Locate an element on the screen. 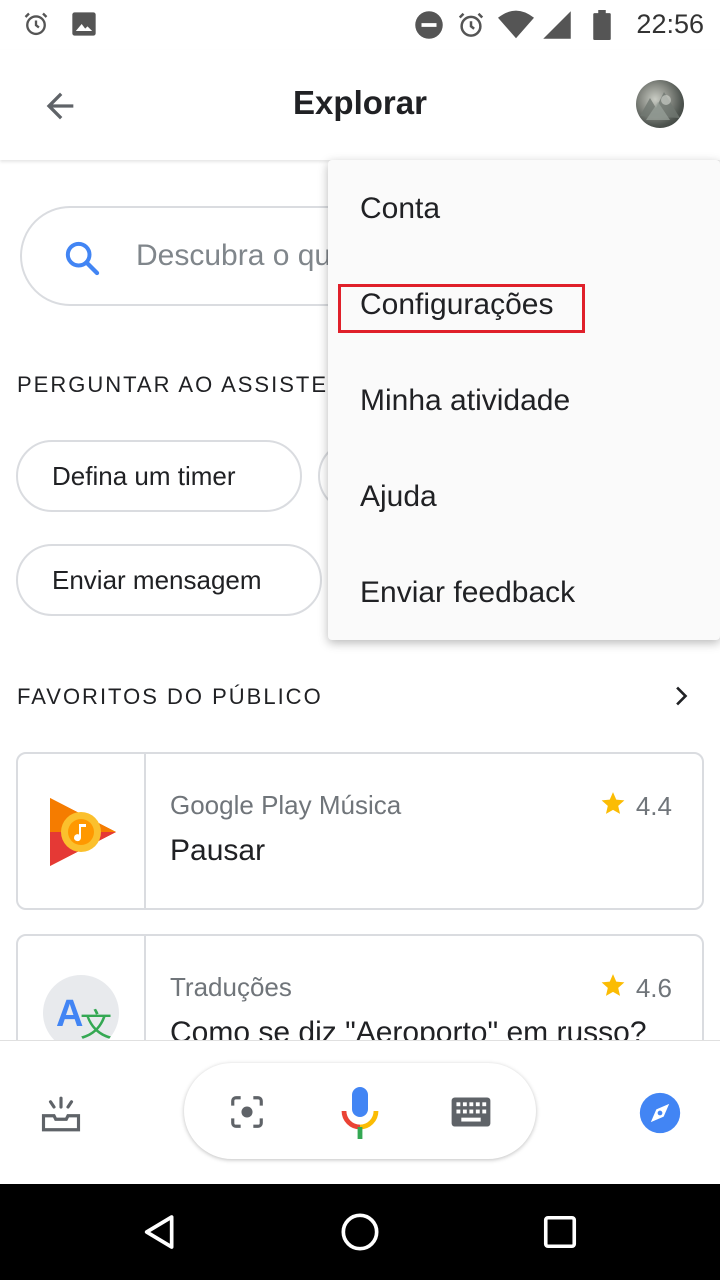 The image size is (720, 1280). search-placeholder: Descubra o que is located at coordinates (242, 255).